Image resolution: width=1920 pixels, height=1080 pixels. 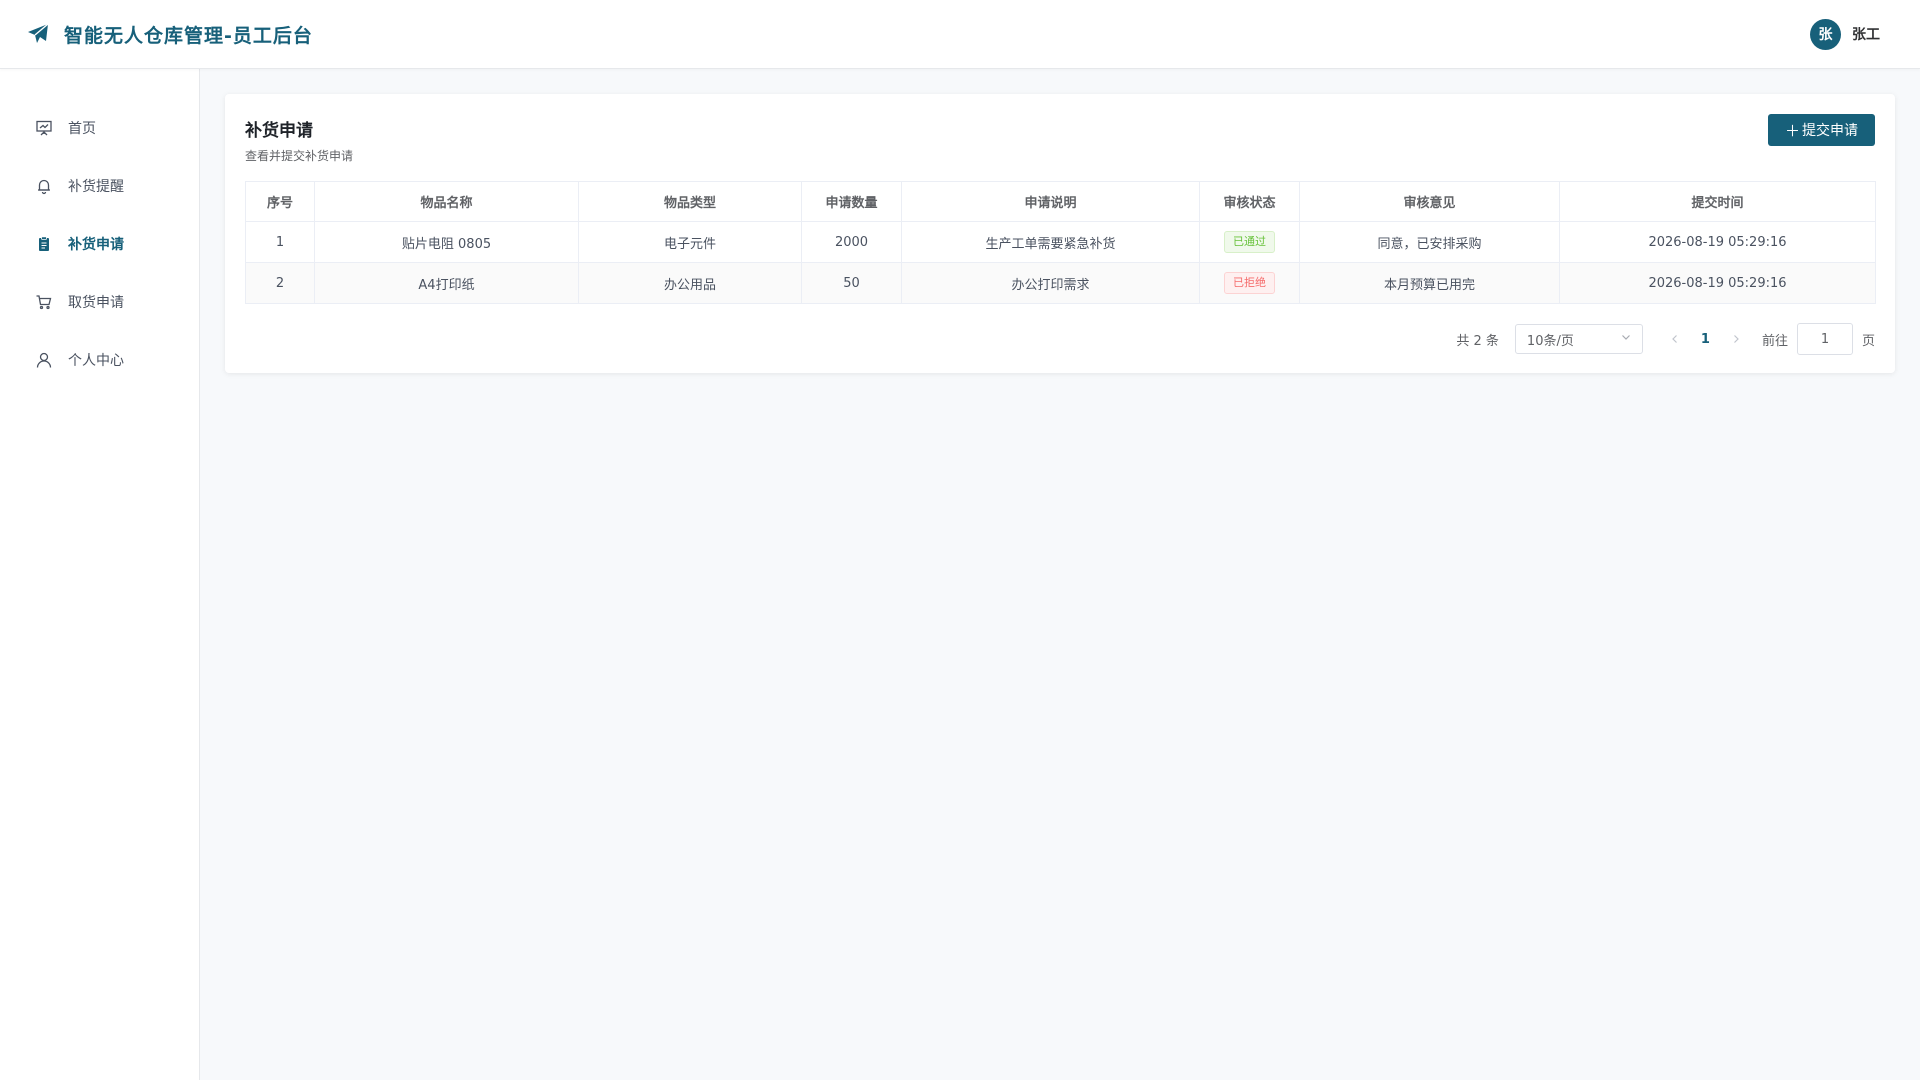 I want to click on cell-opinion: 同意，已安排采购, so click(x=1429, y=242).